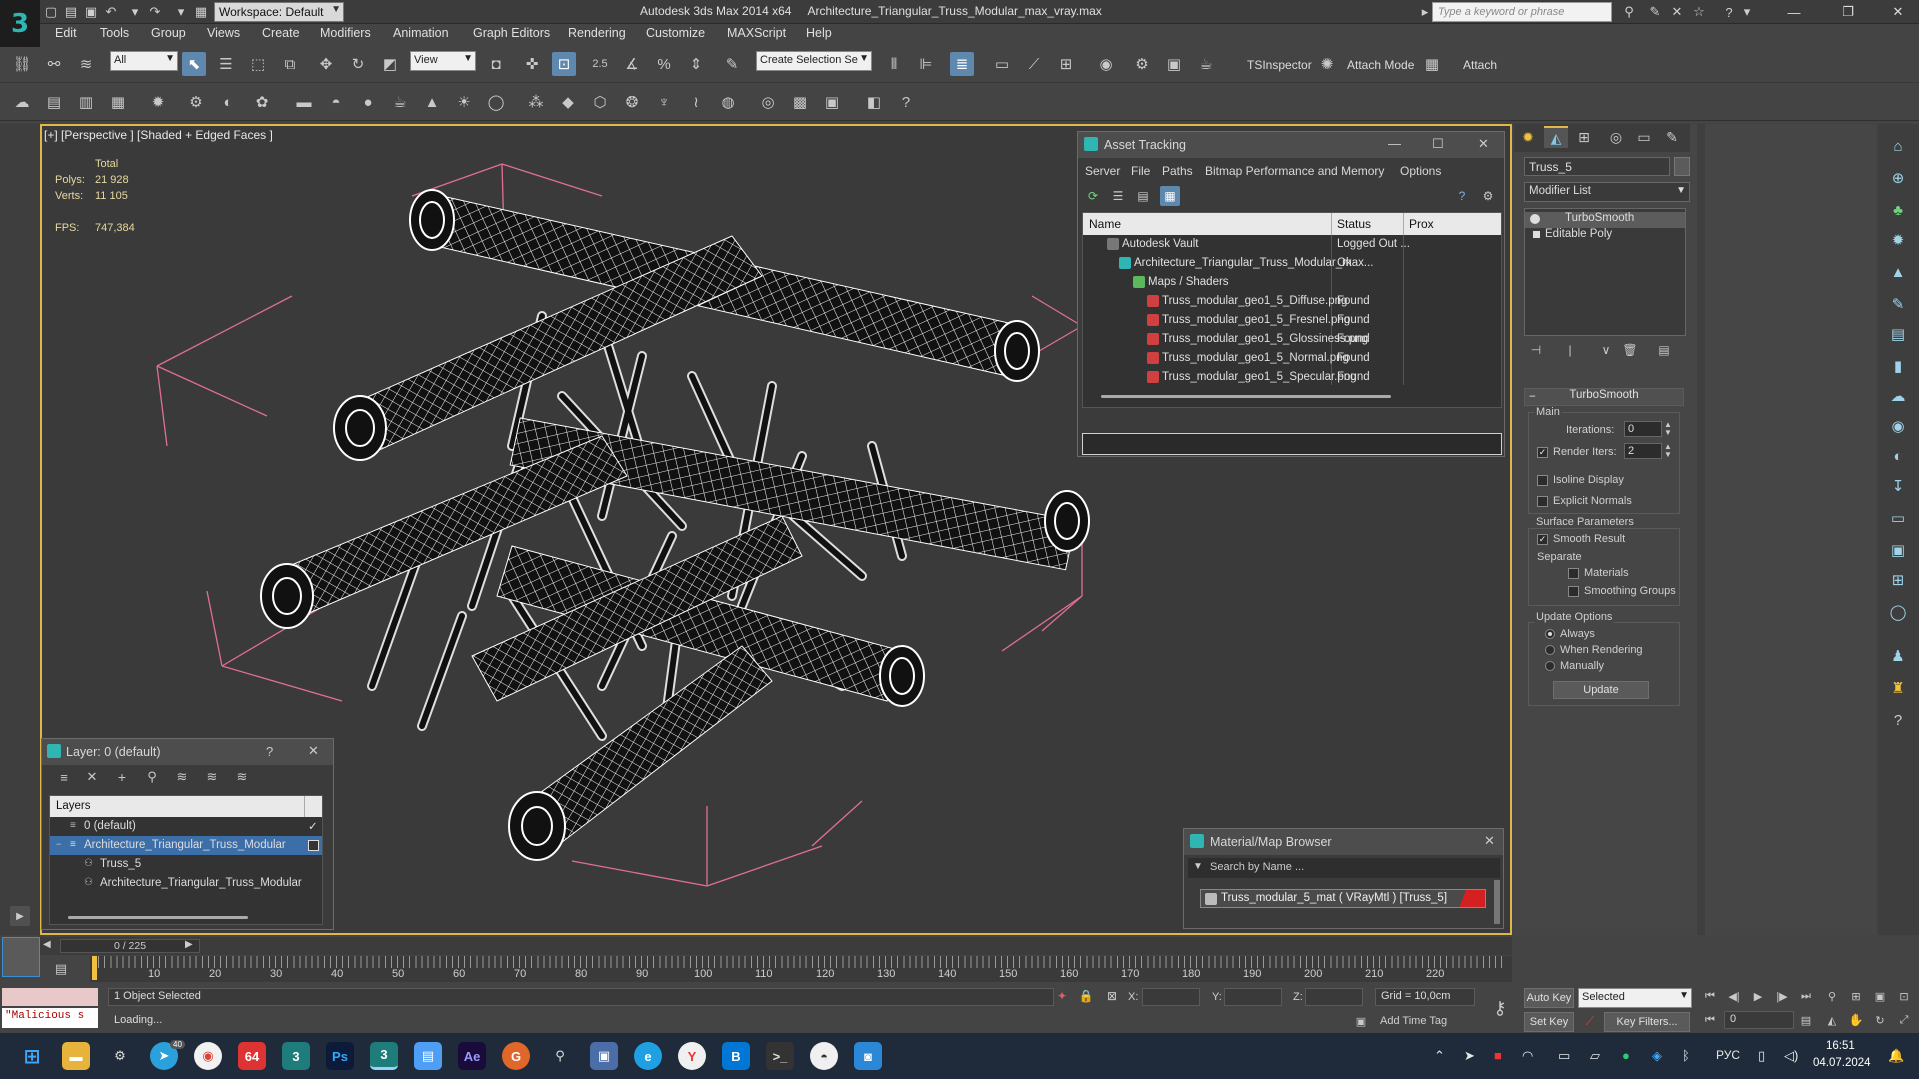 This screenshot has height=1079, width=1919. What do you see at coordinates (326, 64) in the screenshot?
I see `move-icon: ✥` at bounding box center [326, 64].